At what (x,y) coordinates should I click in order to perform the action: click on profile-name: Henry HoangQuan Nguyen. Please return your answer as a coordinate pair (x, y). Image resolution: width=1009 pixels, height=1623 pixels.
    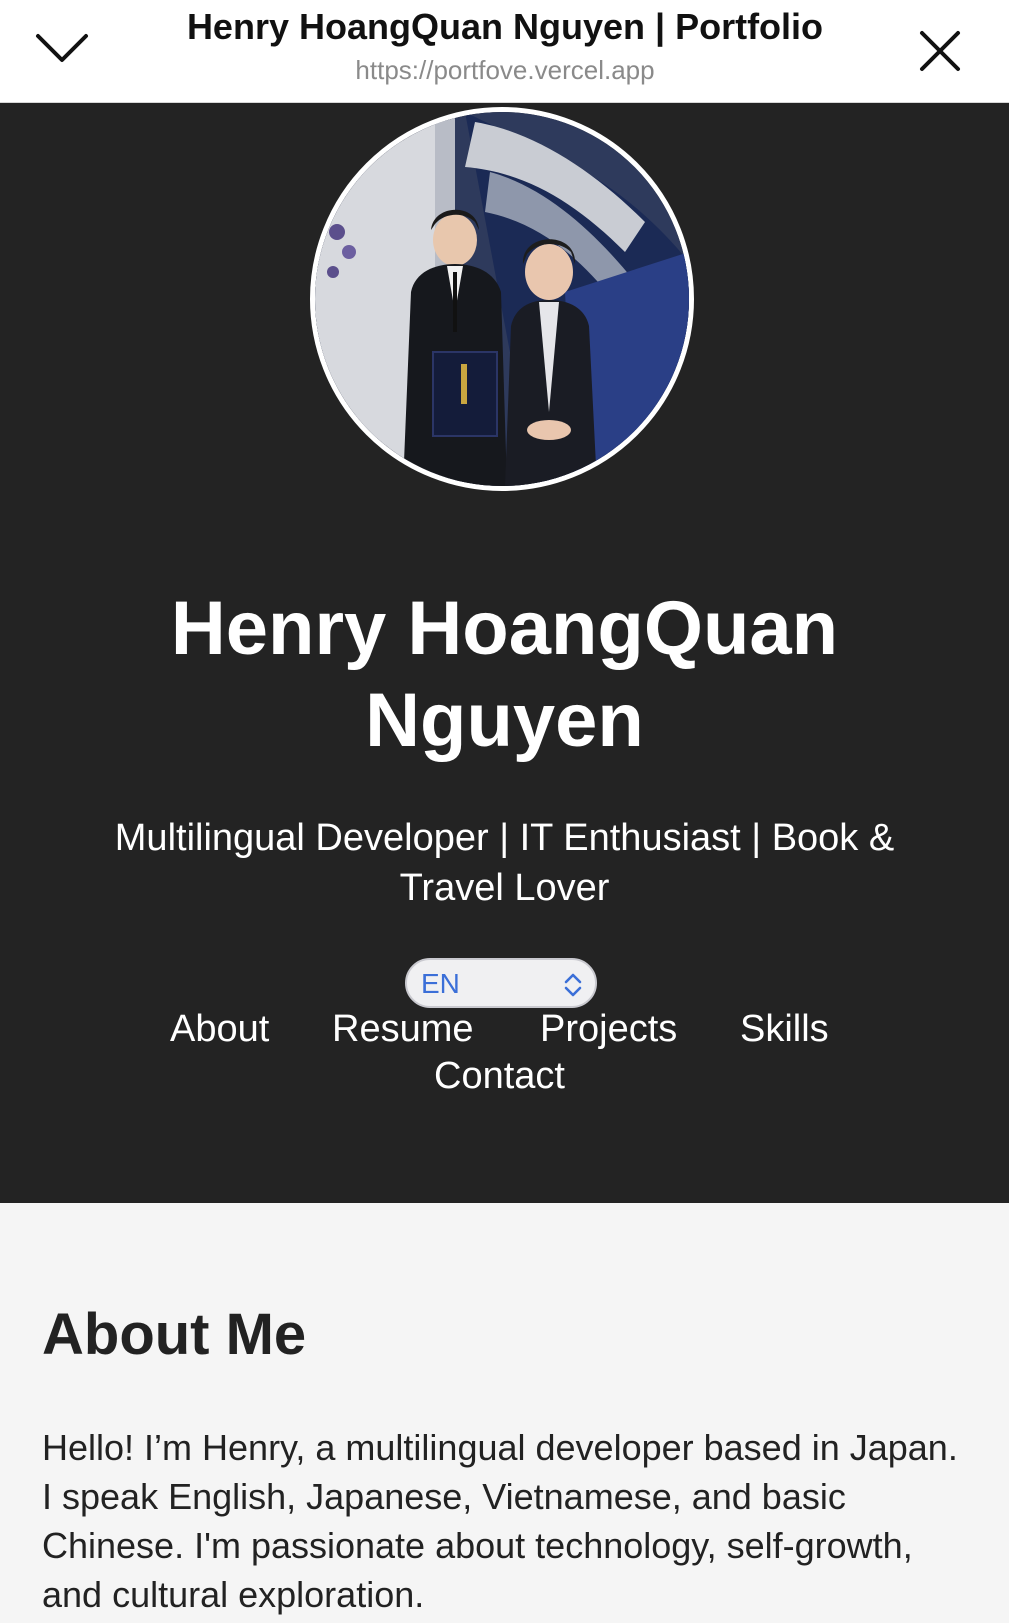
    Looking at the image, I should click on (504, 674).